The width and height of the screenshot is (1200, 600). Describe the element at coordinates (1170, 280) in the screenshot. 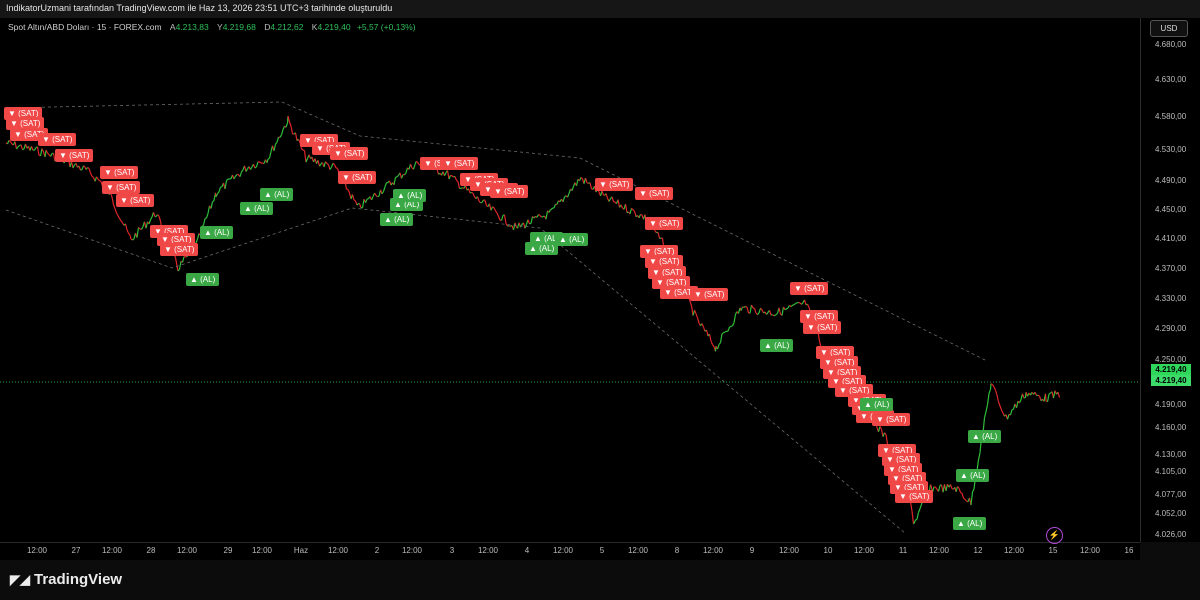

I see `price-axis` at that location.